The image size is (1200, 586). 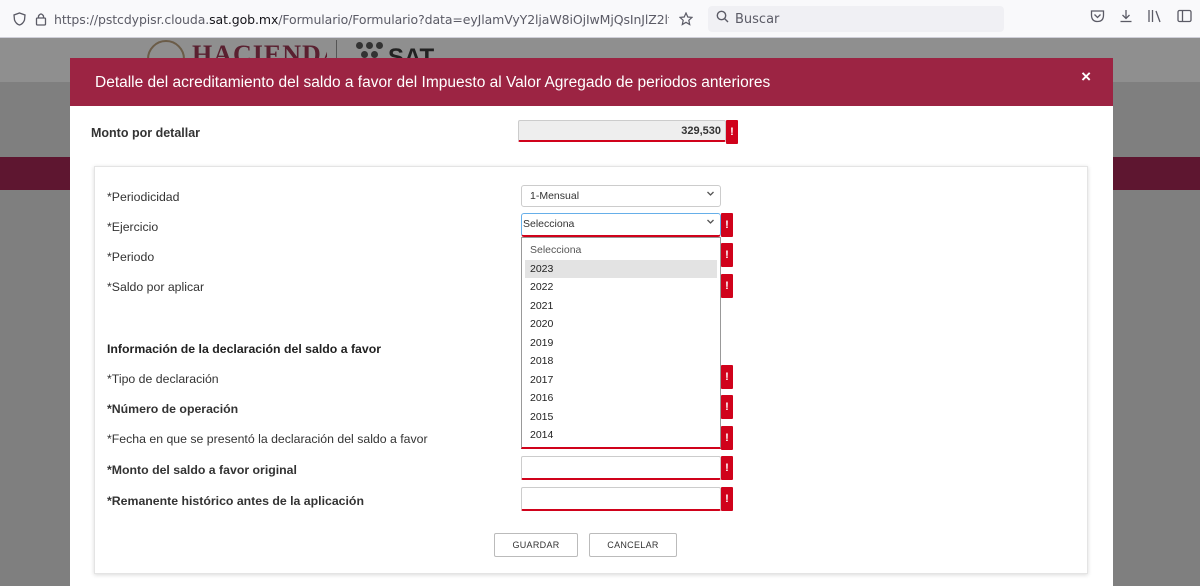 I want to click on search-input: Buscar, so click(x=757, y=19).